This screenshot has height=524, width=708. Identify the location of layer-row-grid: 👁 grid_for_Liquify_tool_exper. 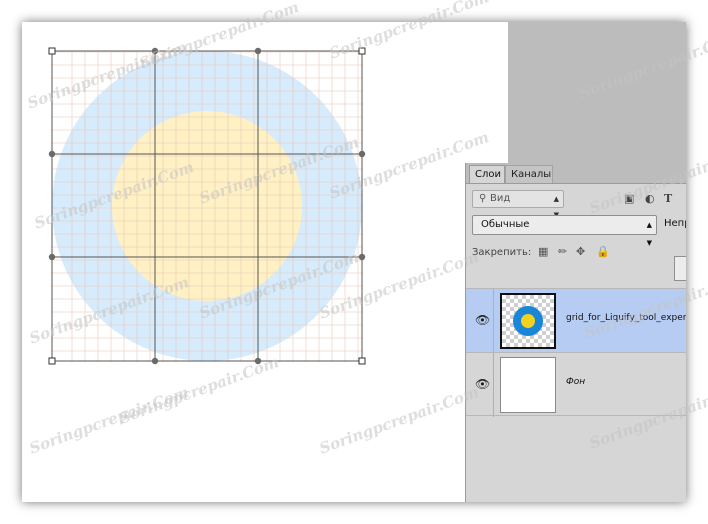
(576, 320).